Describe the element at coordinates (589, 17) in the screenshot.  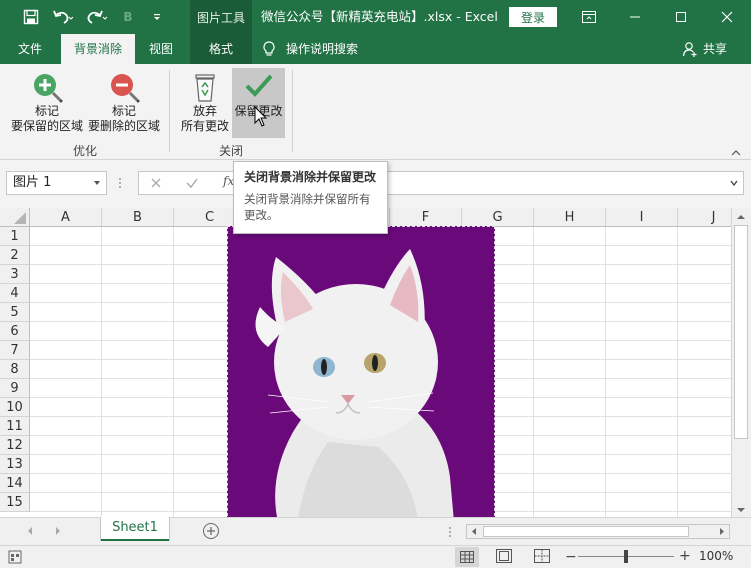
I see `ribbon-display-options-icon` at that location.